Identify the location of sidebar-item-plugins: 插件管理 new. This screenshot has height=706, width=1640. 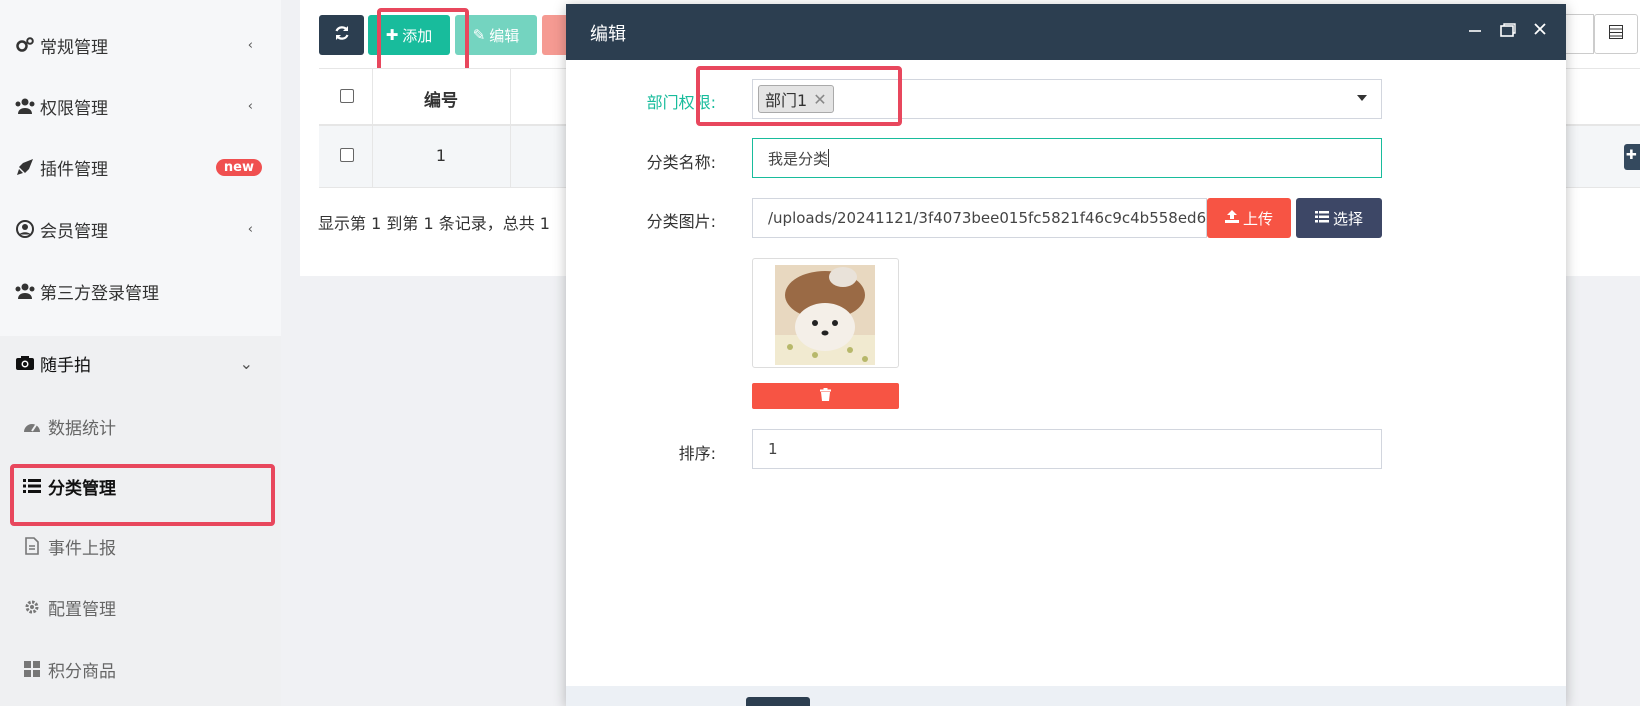
(140, 167).